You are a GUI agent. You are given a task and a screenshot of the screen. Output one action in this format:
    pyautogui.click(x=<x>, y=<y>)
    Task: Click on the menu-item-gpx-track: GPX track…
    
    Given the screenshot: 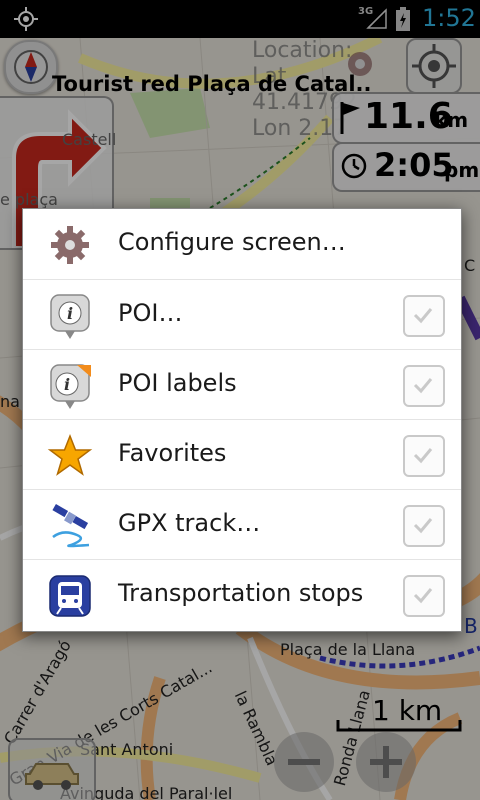 What is the action you would take?
    pyautogui.click(x=242, y=524)
    